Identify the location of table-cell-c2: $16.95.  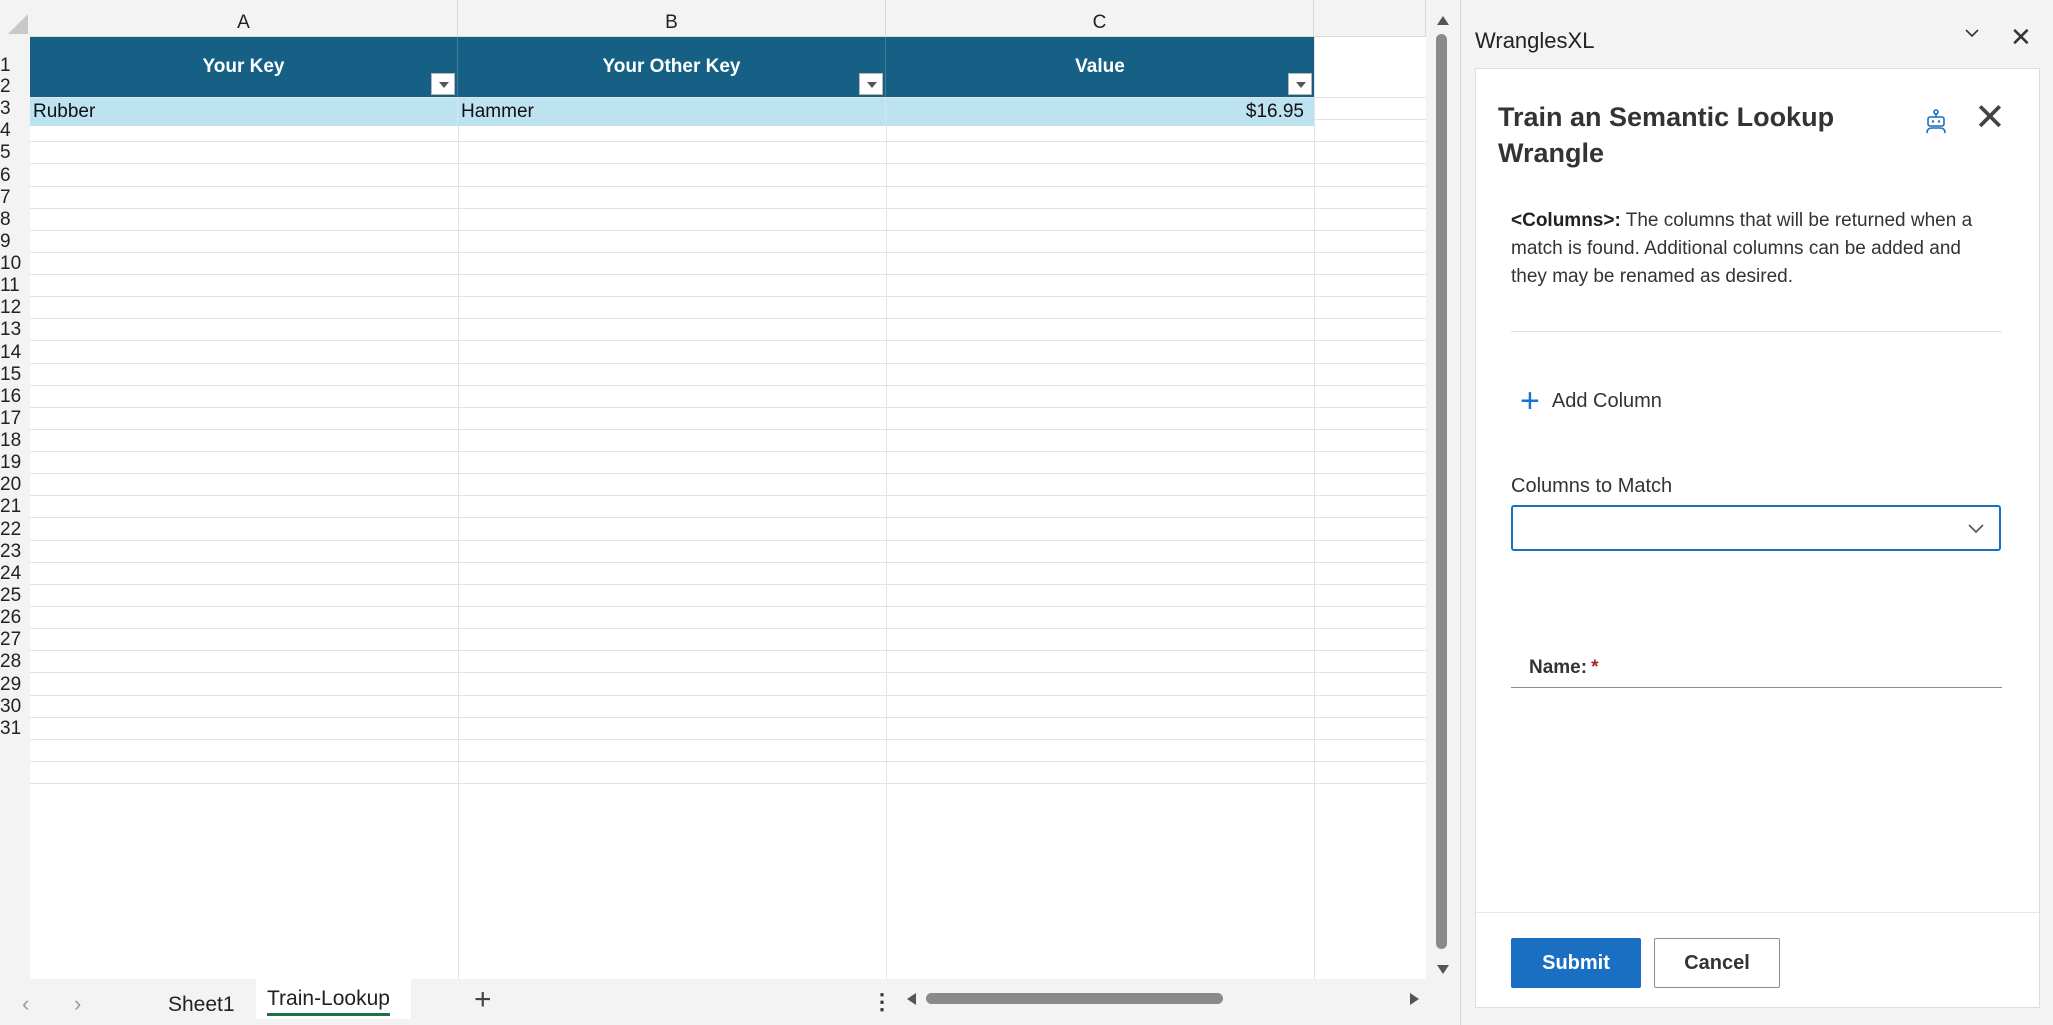
(1100, 112).